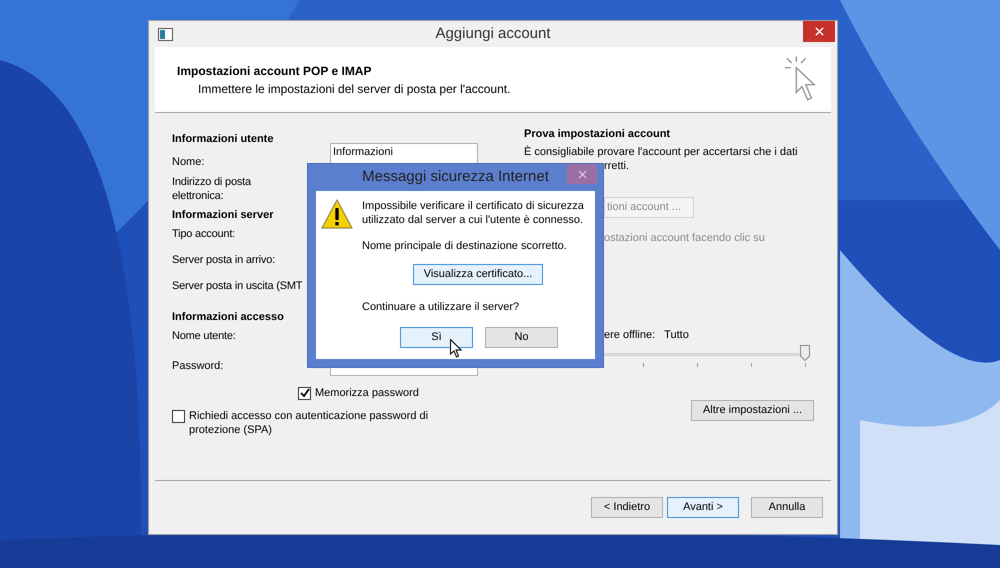 The width and height of the screenshot is (1000, 568). Describe the element at coordinates (684, 238) in the screenshot. I see `hint-text: ostazioni account facendo clic su` at that location.